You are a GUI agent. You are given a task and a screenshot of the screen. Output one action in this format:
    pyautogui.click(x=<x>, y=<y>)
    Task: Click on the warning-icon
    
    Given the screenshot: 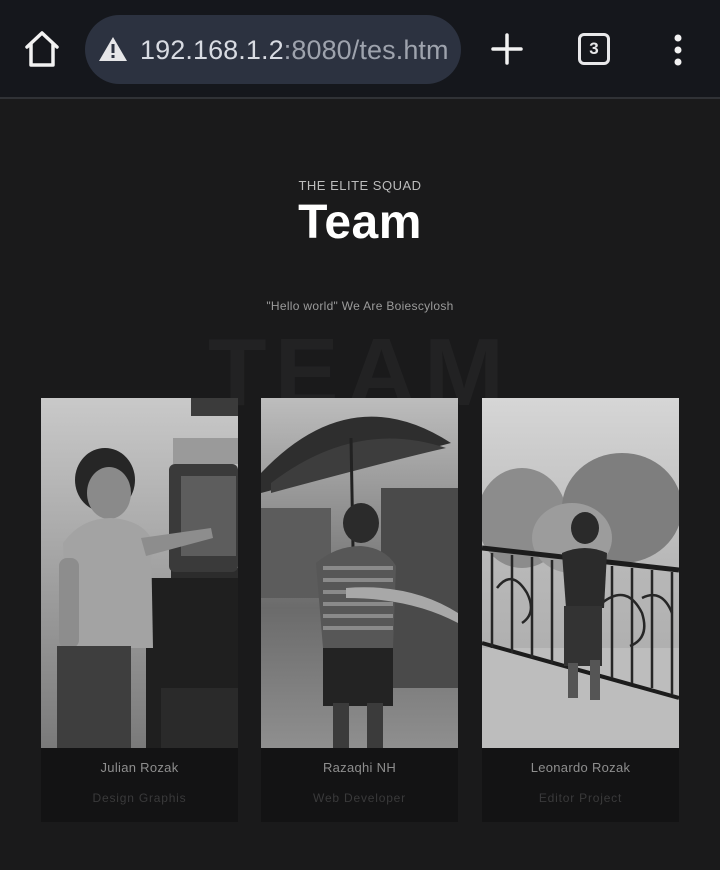 What is the action you would take?
    pyautogui.click(x=113, y=49)
    